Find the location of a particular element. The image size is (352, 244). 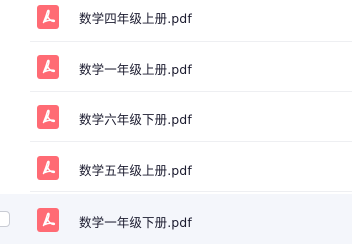

file-name: 数学一年级下册.pdf is located at coordinates (135, 221).